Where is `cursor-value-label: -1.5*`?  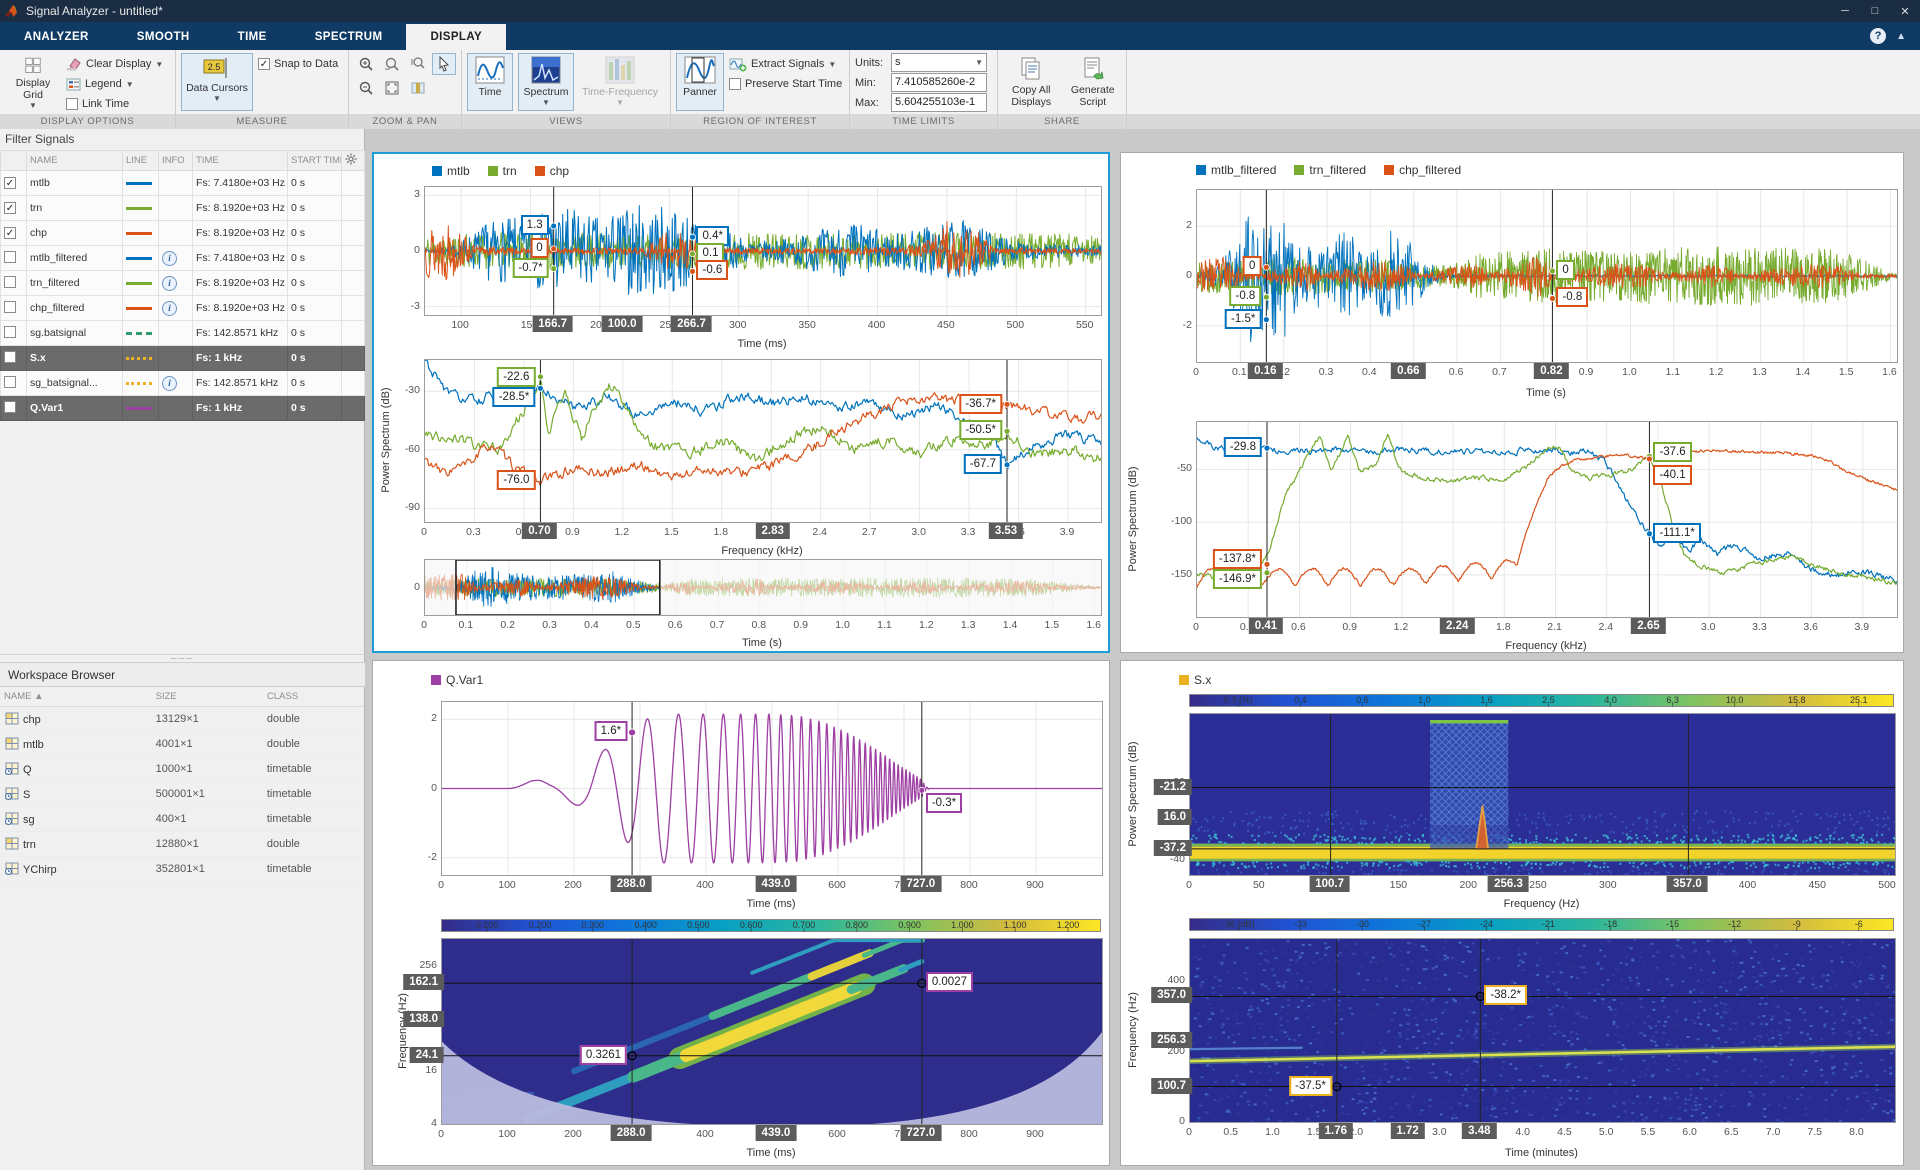
cursor-value-label: -1.5* is located at coordinates (1243, 318).